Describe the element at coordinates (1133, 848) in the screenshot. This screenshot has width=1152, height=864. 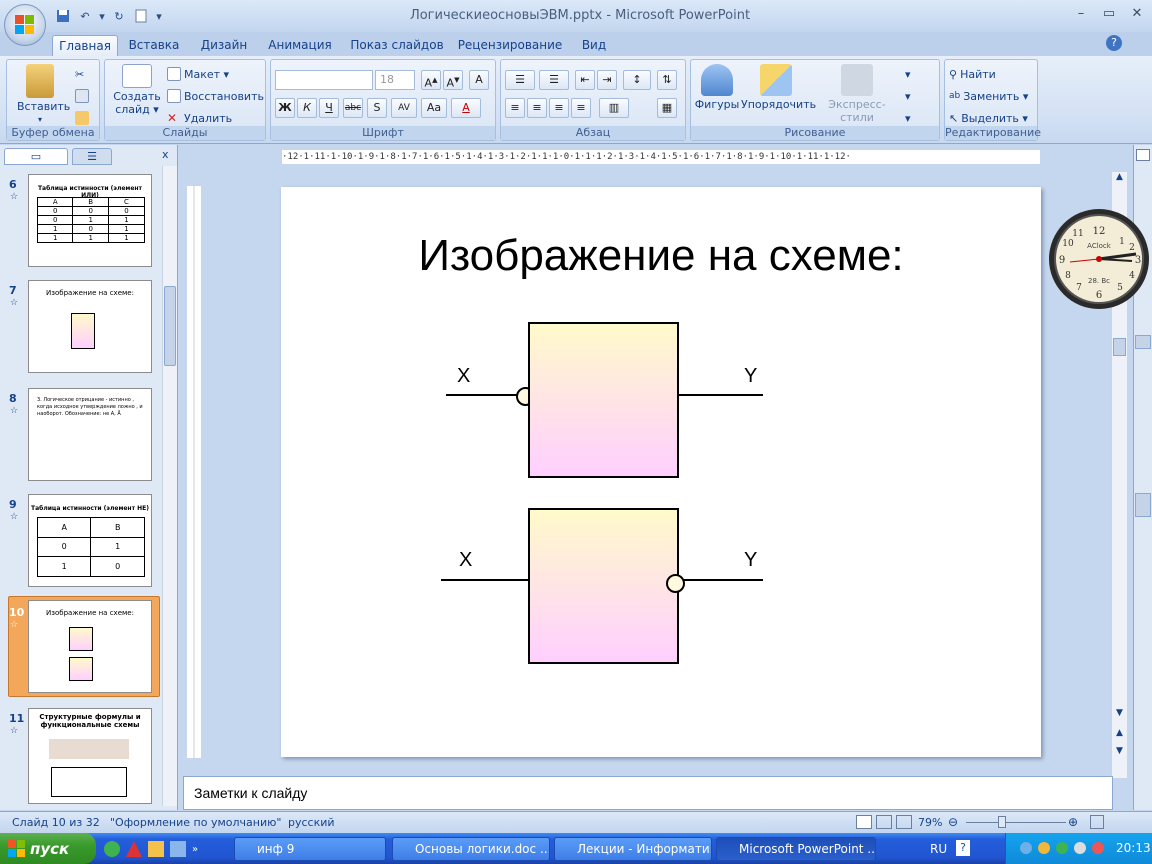
I see `clock-time: 20:13` at that location.